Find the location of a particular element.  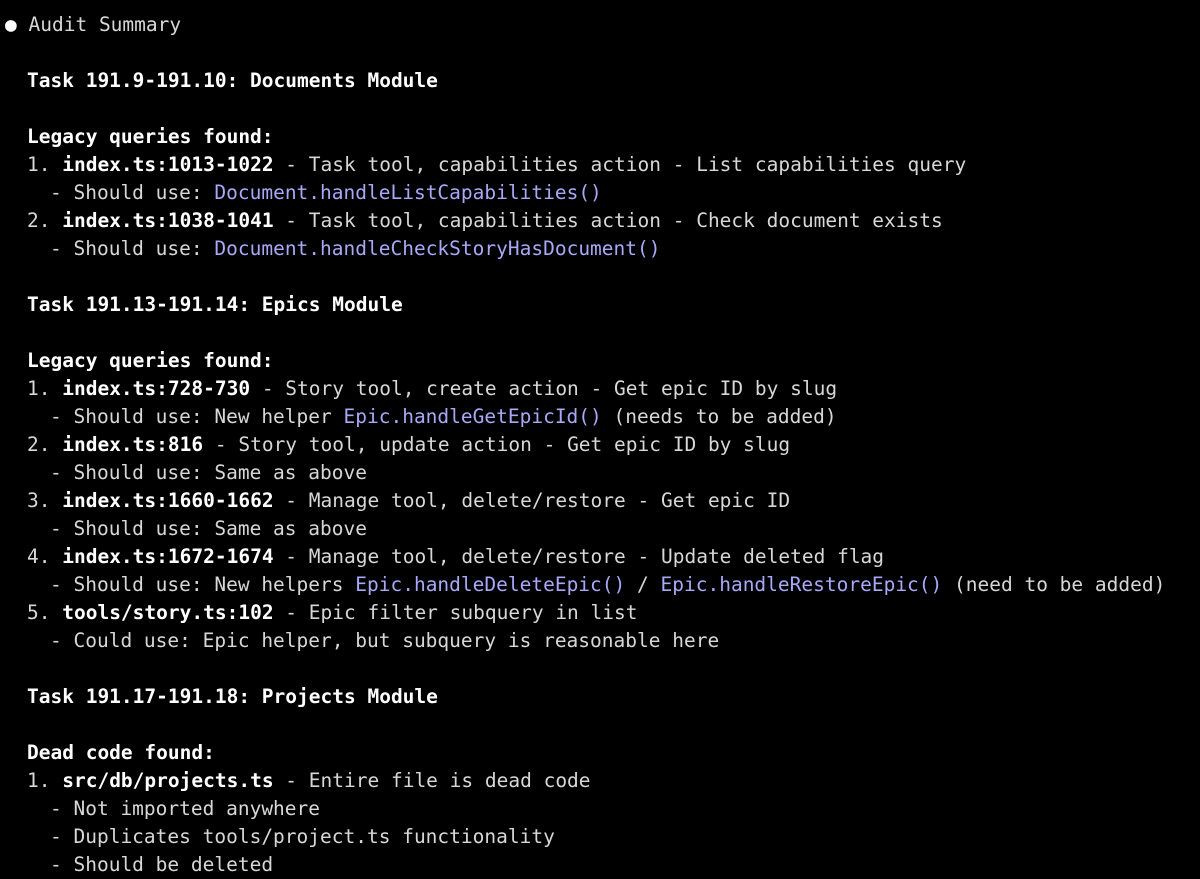

code-reference: Epic.handleDeleteEpic() is located at coordinates (490, 584).